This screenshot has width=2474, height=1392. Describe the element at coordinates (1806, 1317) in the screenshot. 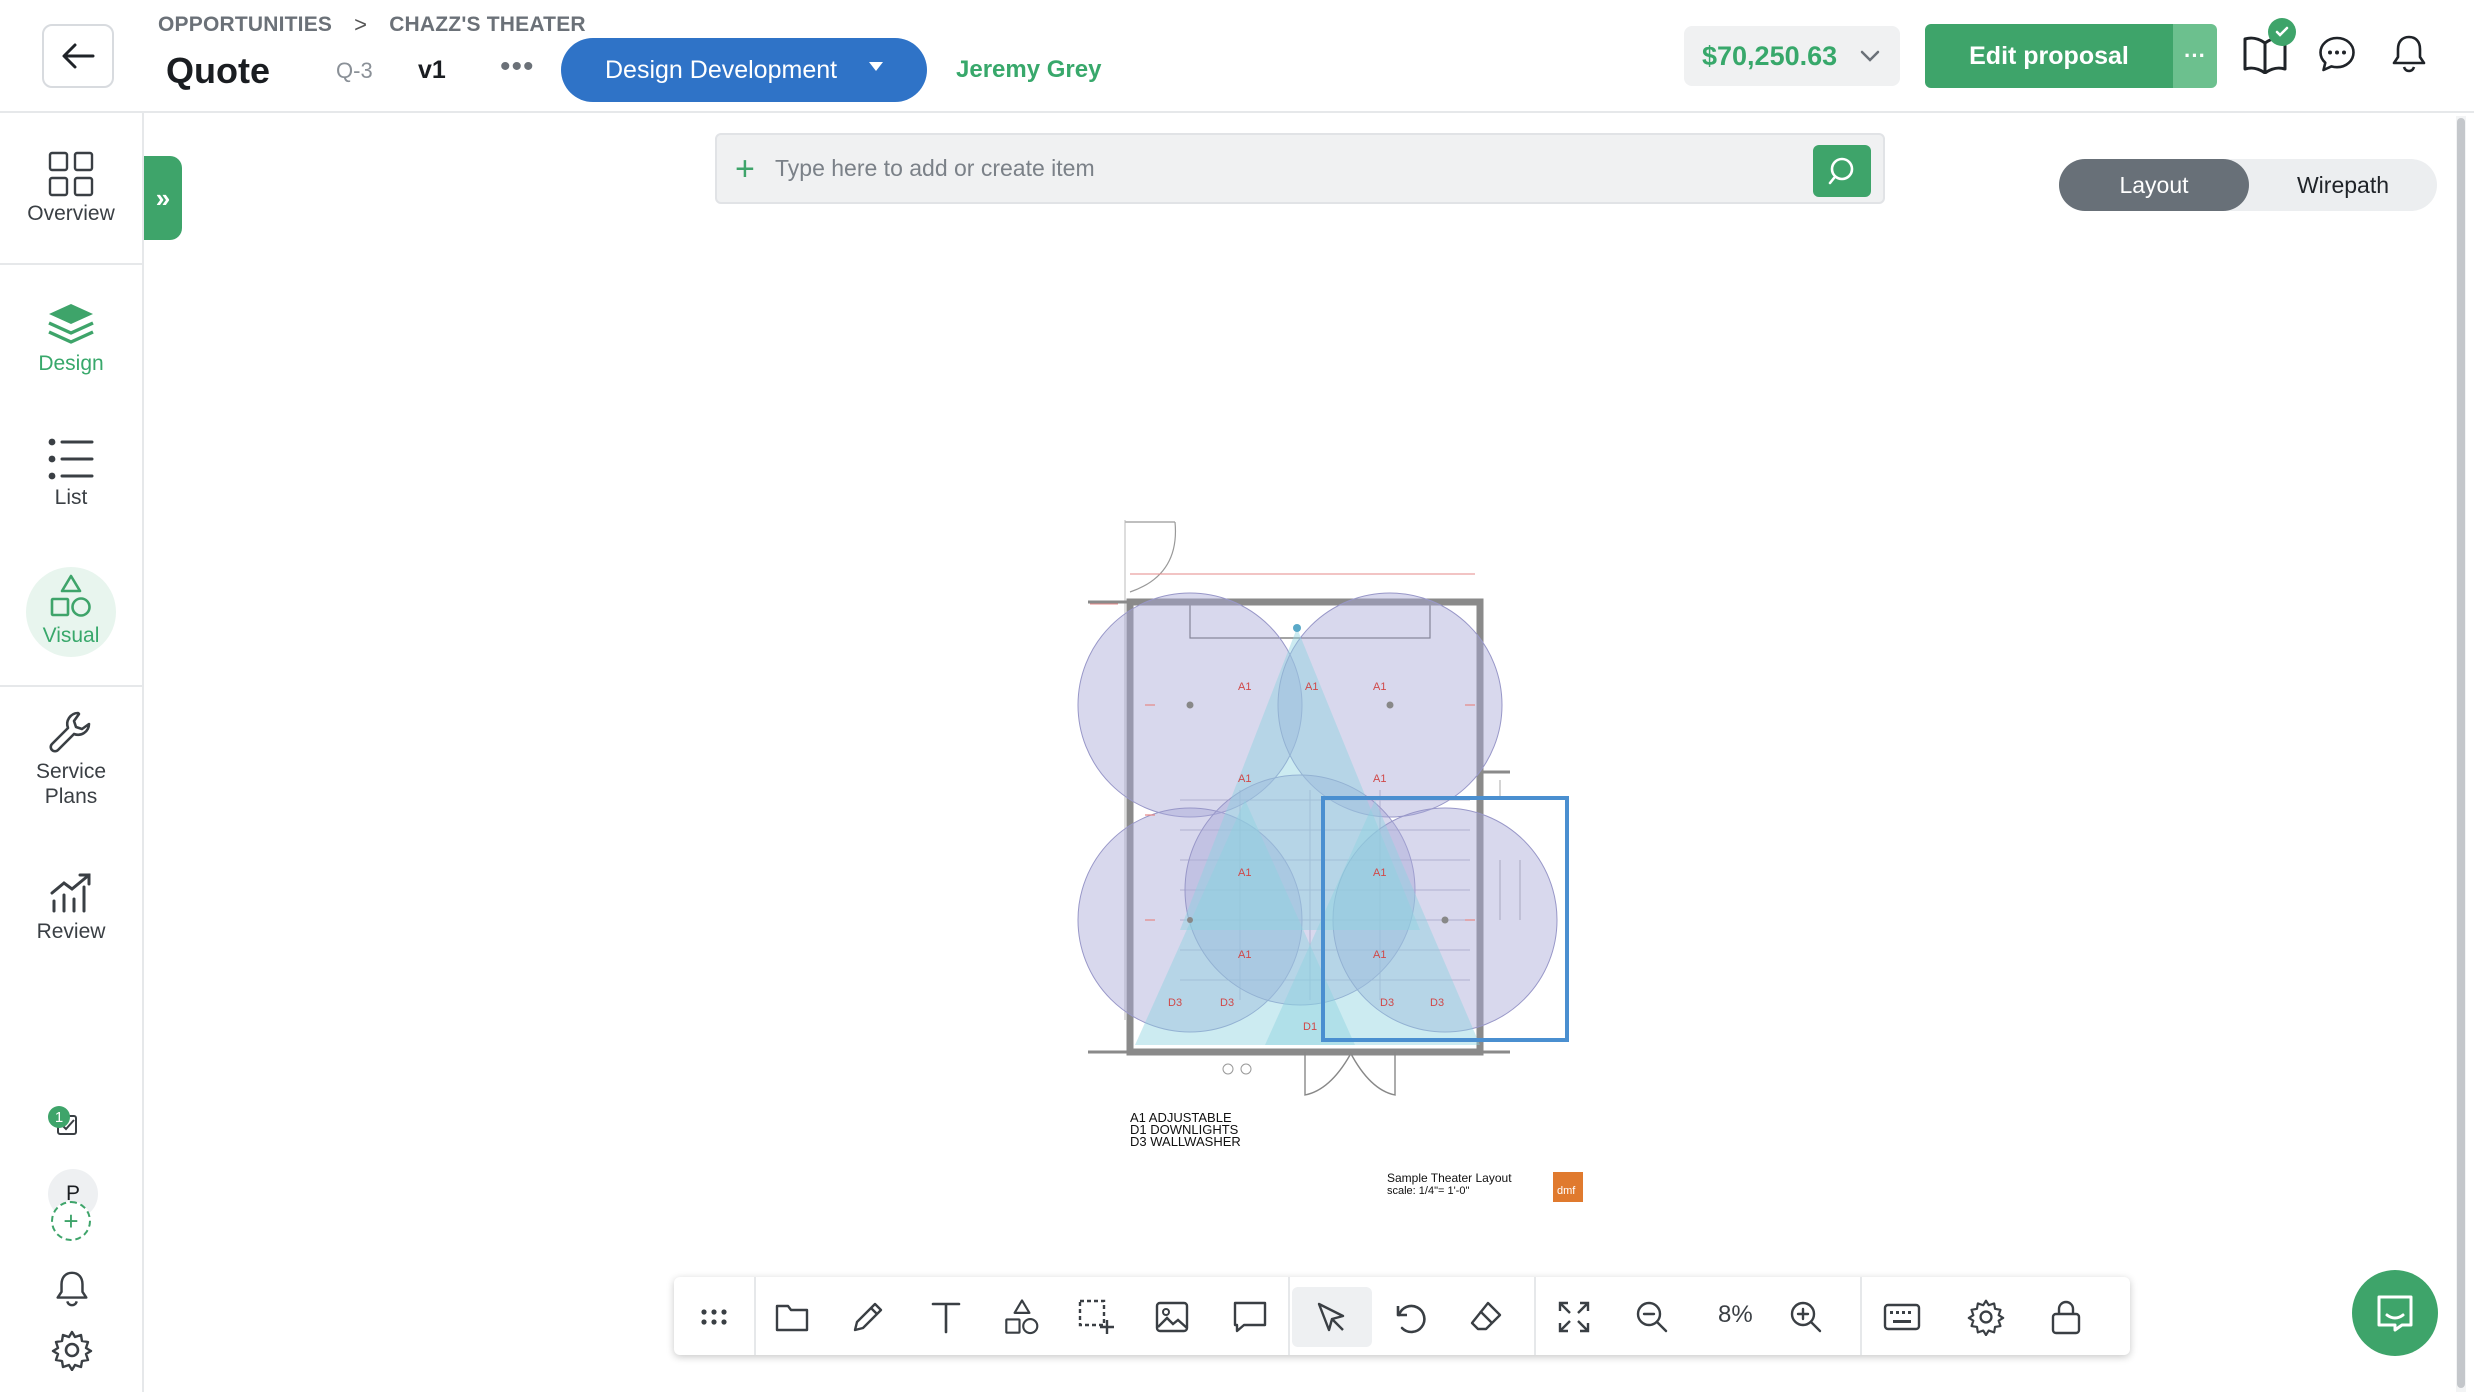

I see `toolbar-zoom-in-button` at that location.